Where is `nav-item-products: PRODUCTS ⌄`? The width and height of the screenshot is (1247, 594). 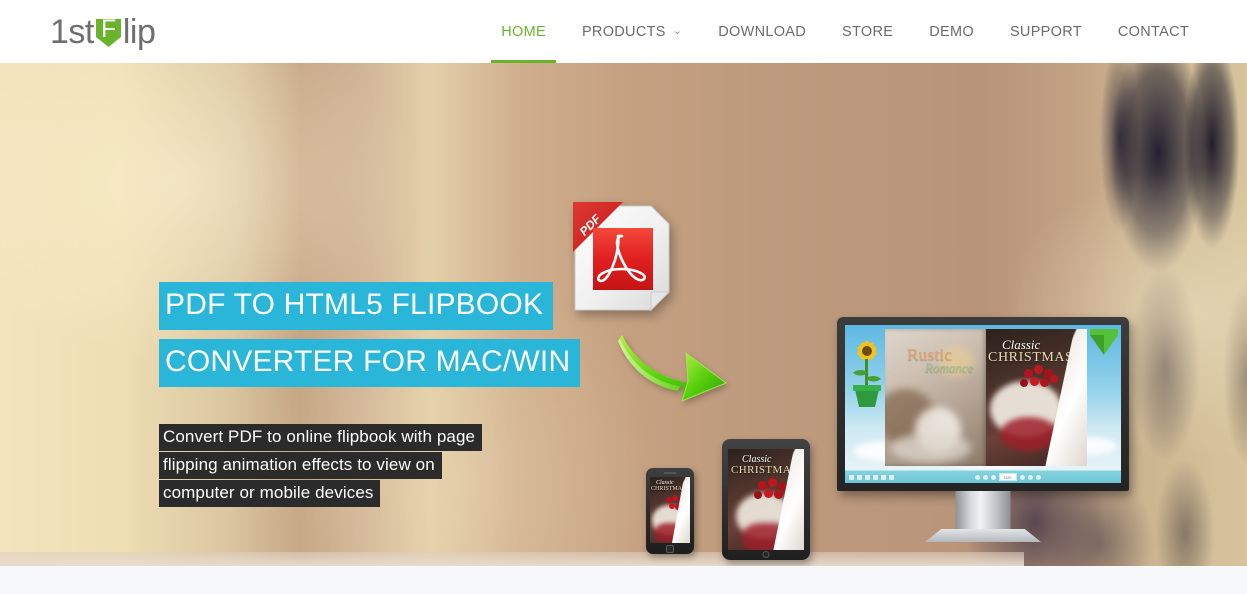
nav-item-products: PRODUCTS ⌄ is located at coordinates (632, 31).